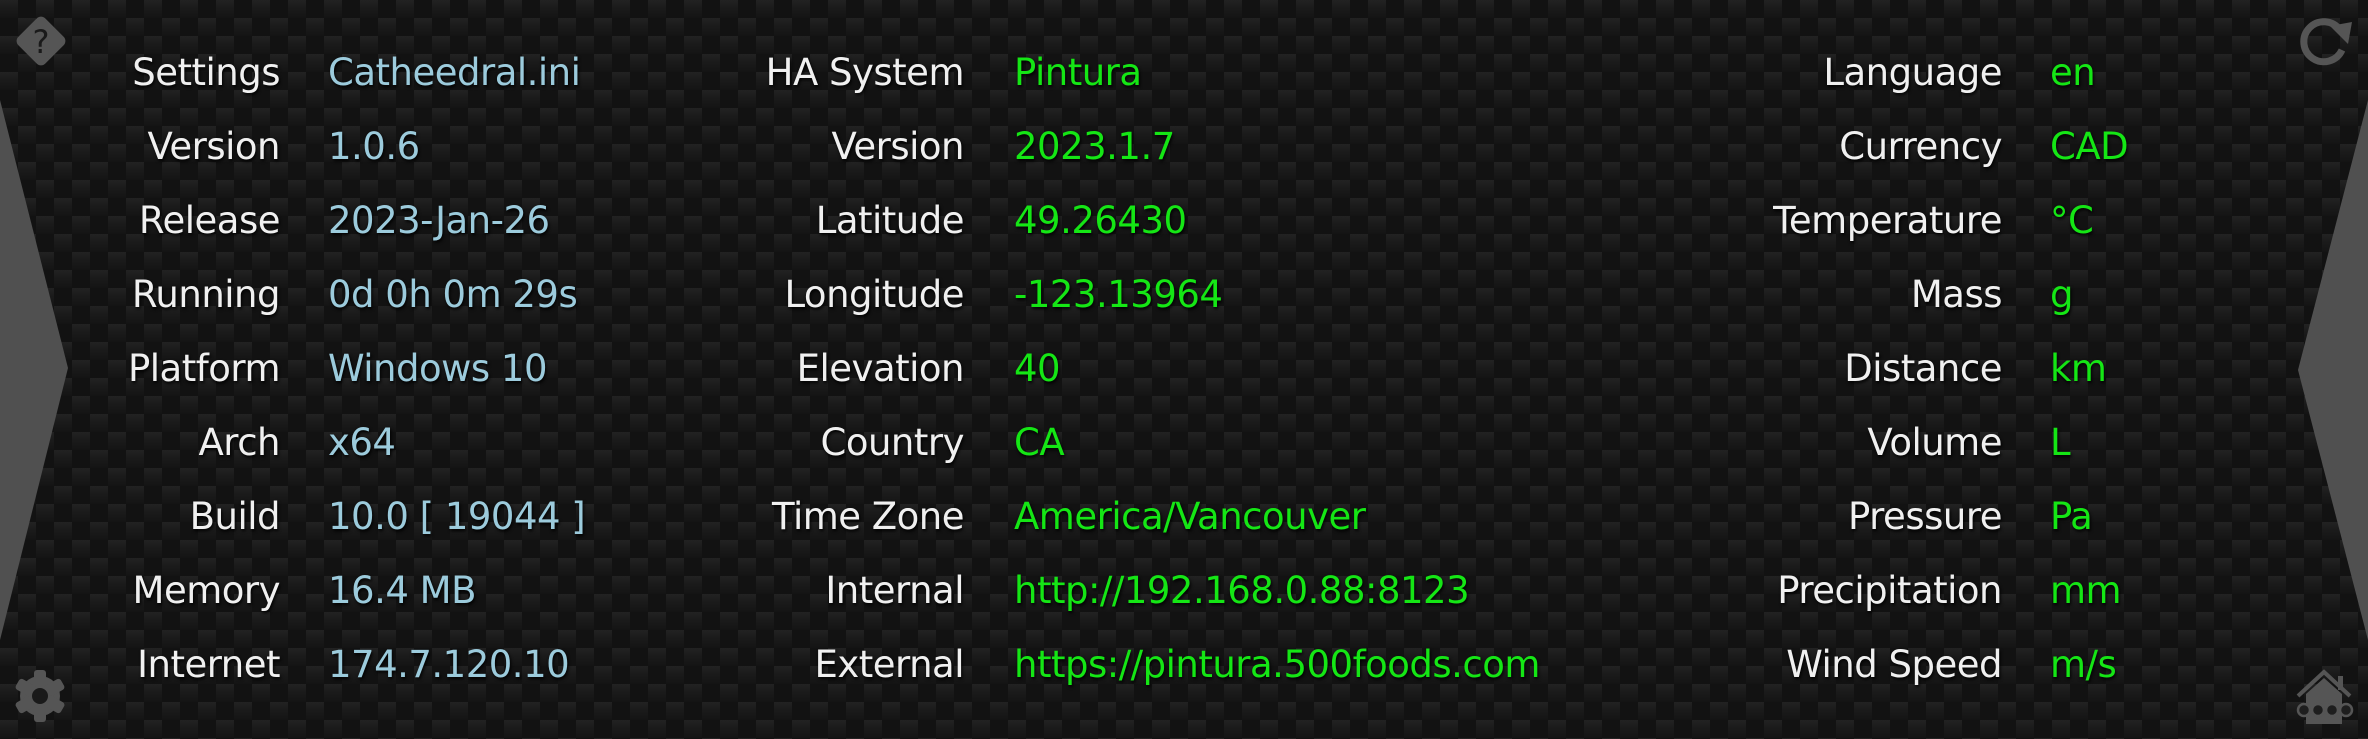  Describe the element at coordinates (2062, 294) in the screenshot. I see `info-value: g` at that location.